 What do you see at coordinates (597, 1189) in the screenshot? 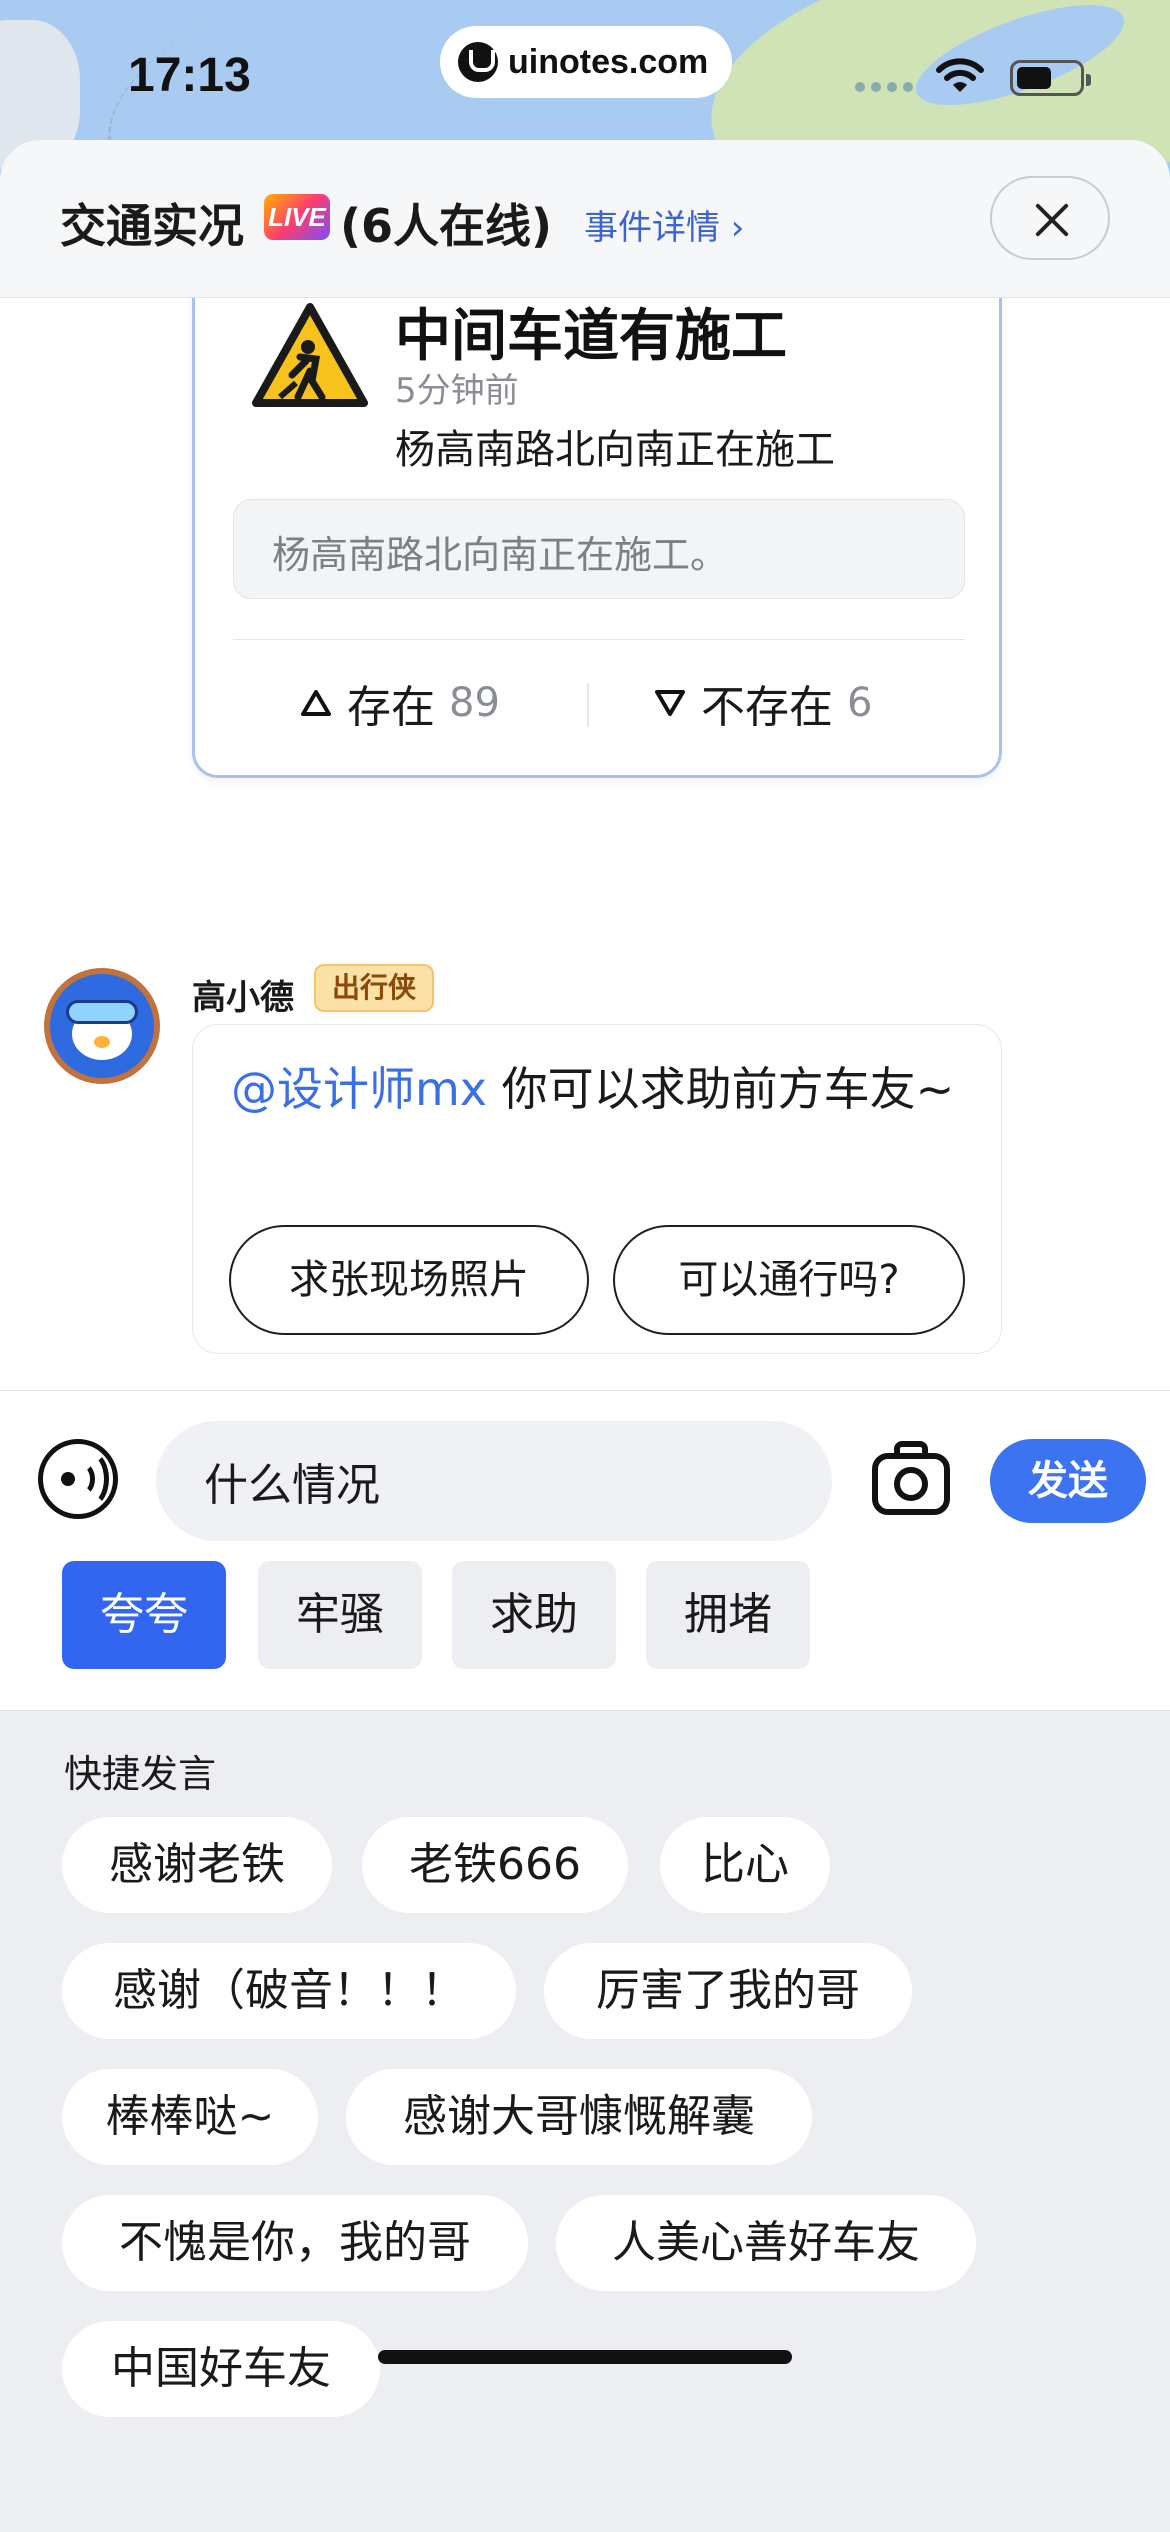
I see `message-bubble: @设计师mx 你可以求助前方车友~ 求张现场照片 可以通行吗?` at bounding box center [597, 1189].